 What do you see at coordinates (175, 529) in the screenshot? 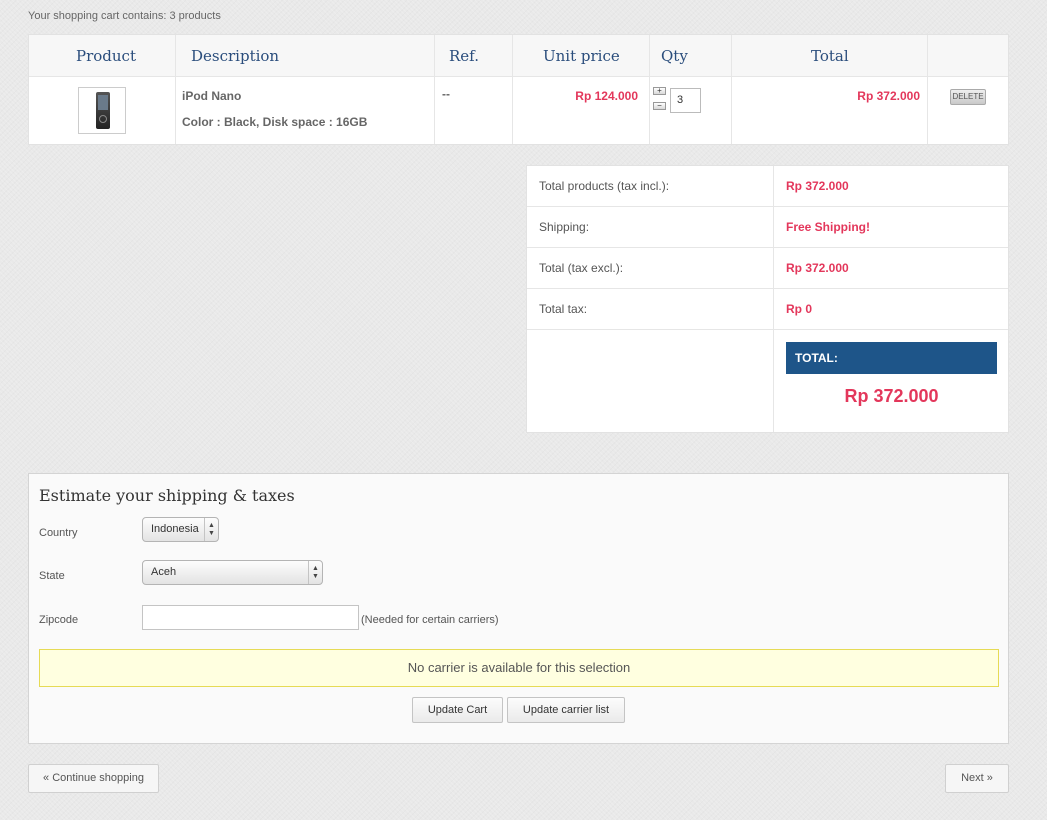
I see `country-value: Indonesia` at bounding box center [175, 529].